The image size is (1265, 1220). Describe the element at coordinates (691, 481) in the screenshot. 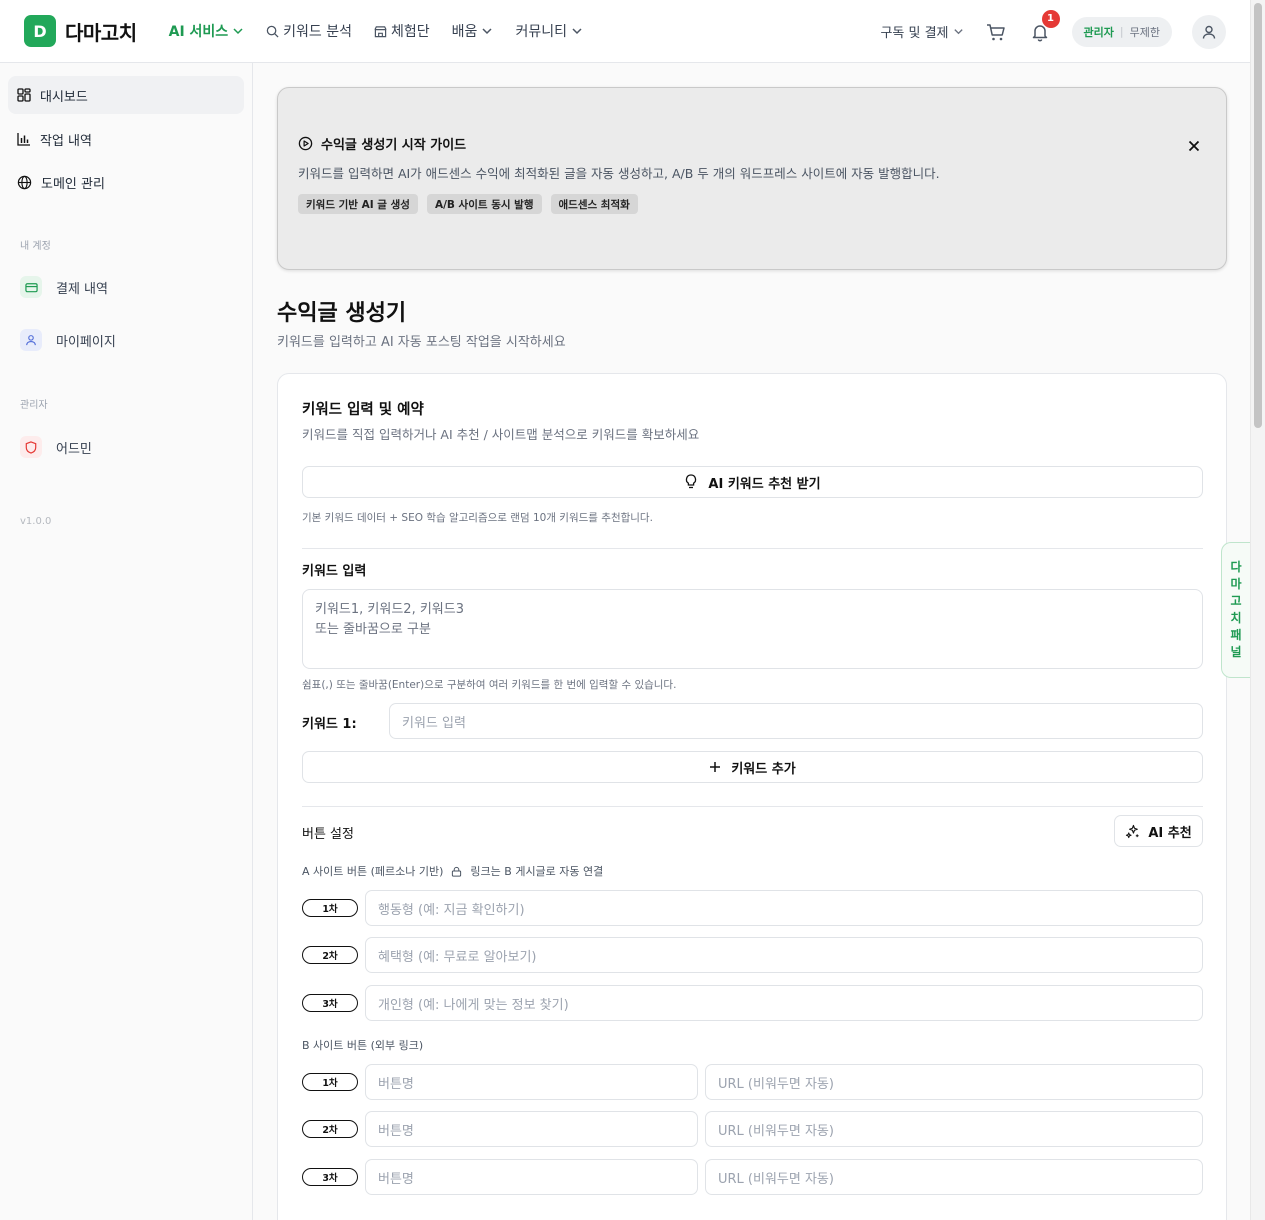

I see `lightbulb-icon` at that location.